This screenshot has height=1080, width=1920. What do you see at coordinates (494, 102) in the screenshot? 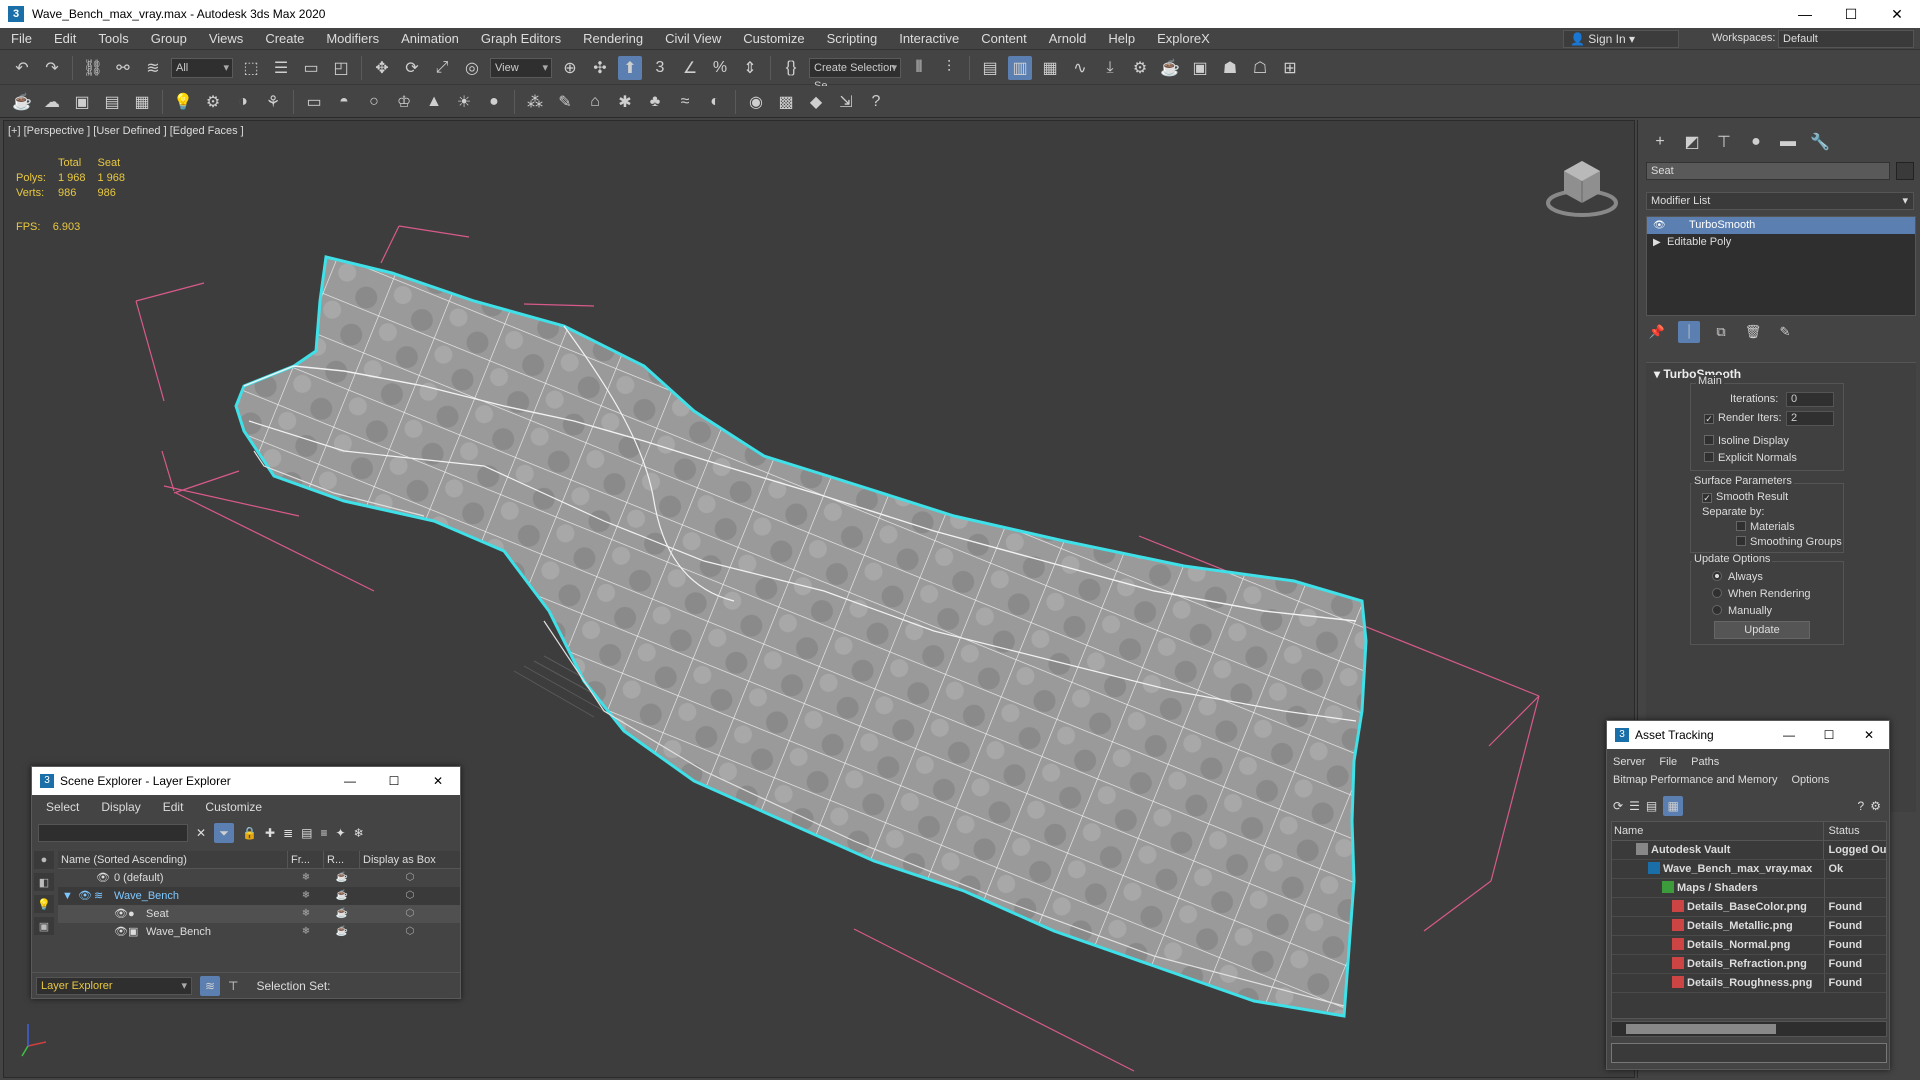
I see `sky-icon: ●` at bounding box center [494, 102].